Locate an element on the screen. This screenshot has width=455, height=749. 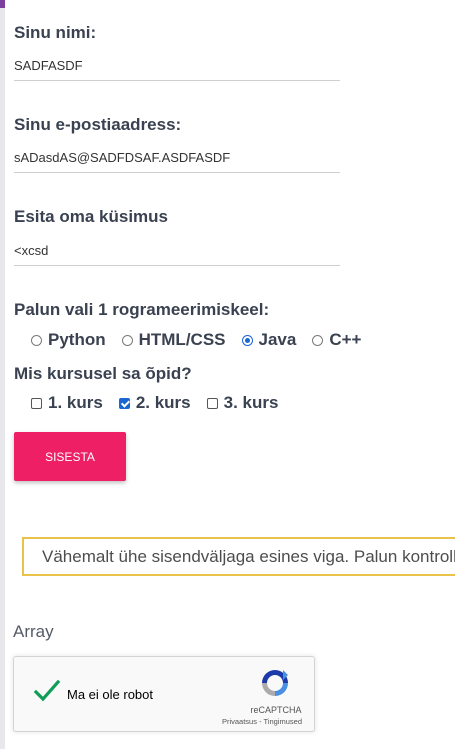
course-option-3: 3. kurs is located at coordinates (242, 403).